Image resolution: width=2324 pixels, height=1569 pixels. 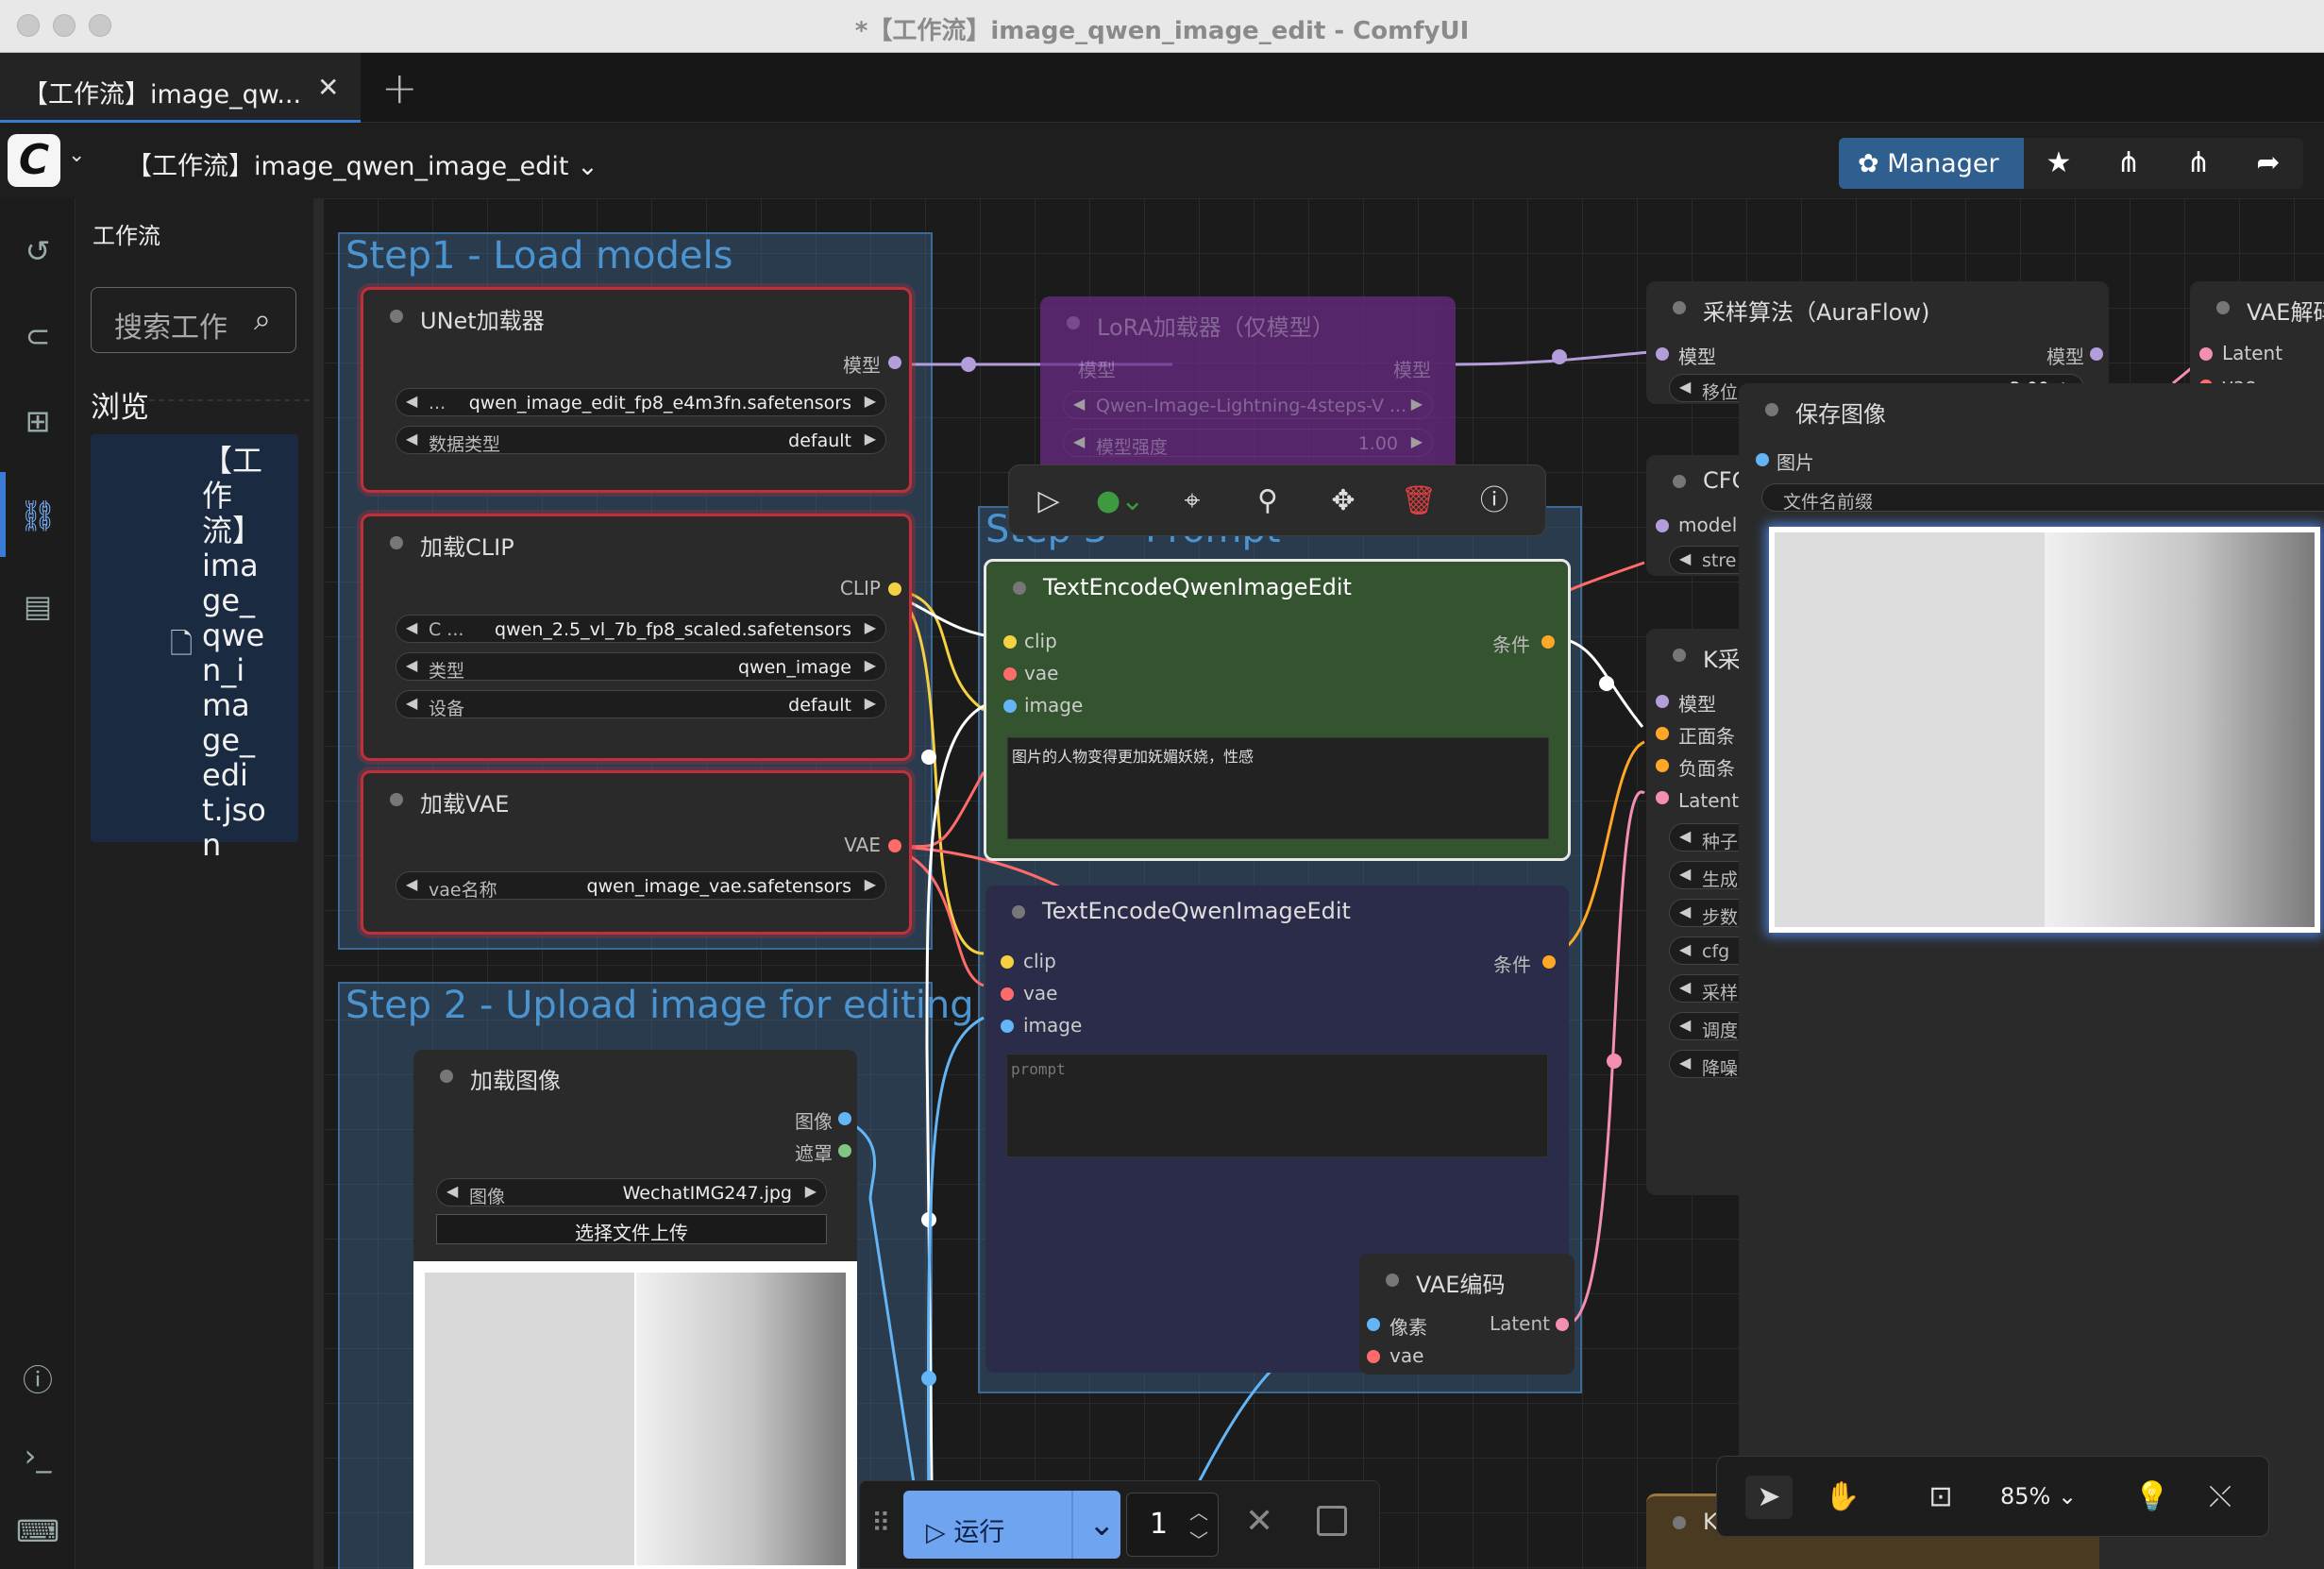 I want to click on select-tool-icon: ➤, so click(x=1769, y=1497).